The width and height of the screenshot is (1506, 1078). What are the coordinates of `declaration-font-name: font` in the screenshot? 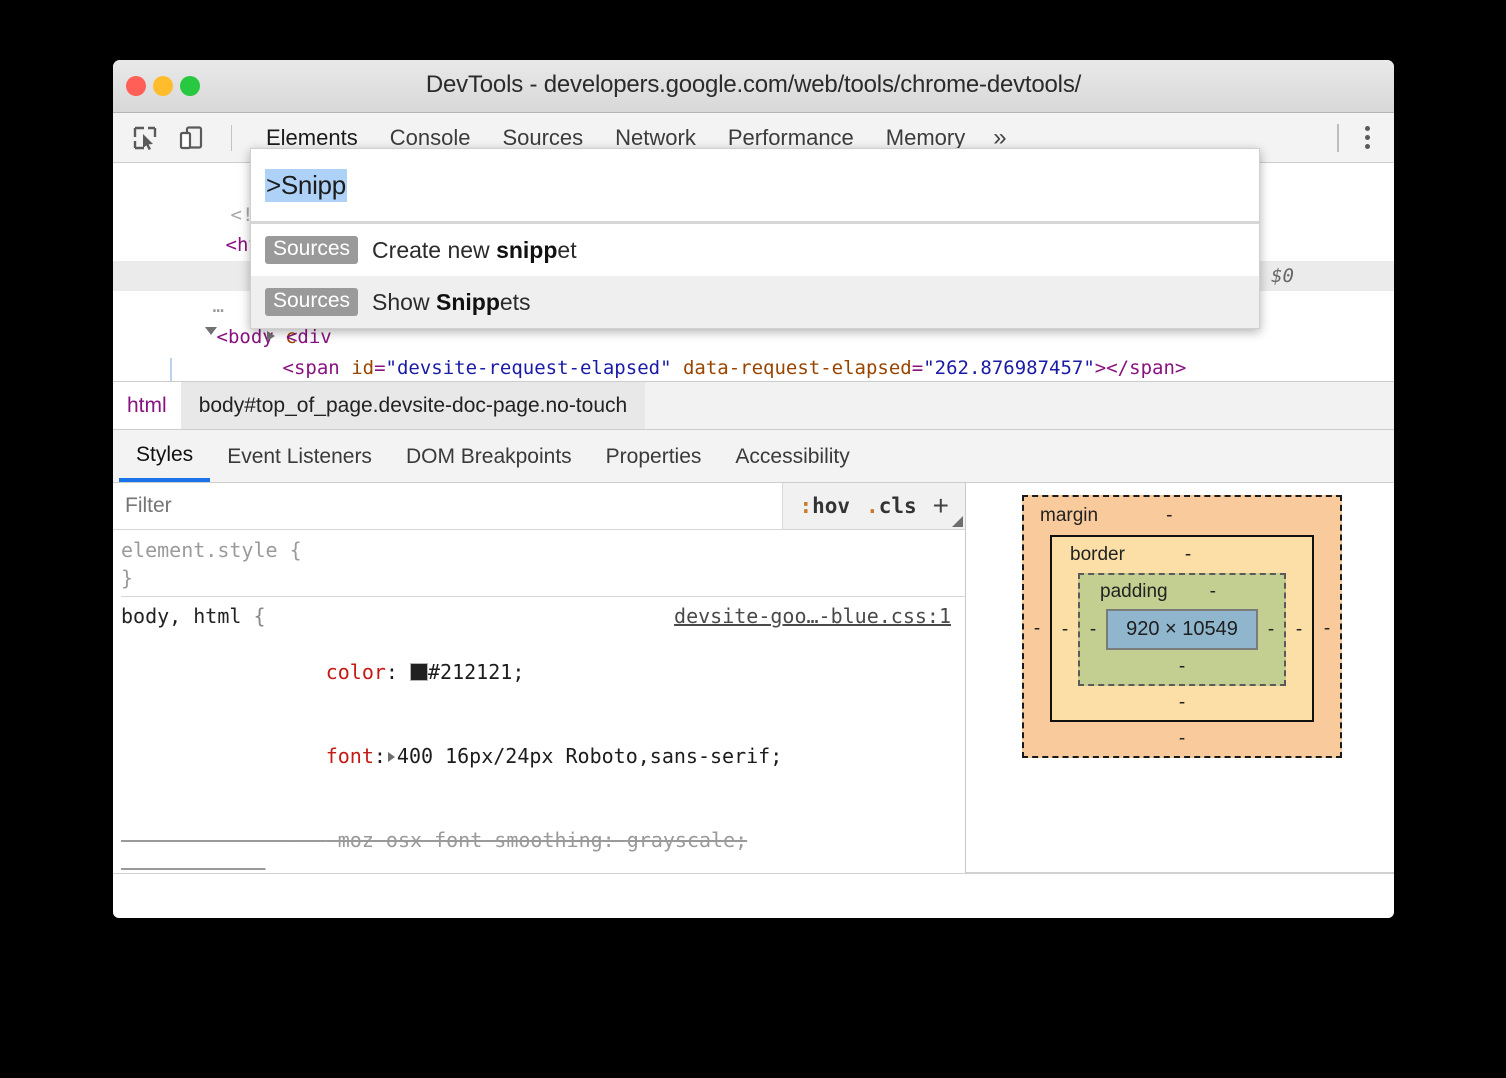 It's located at (349, 756).